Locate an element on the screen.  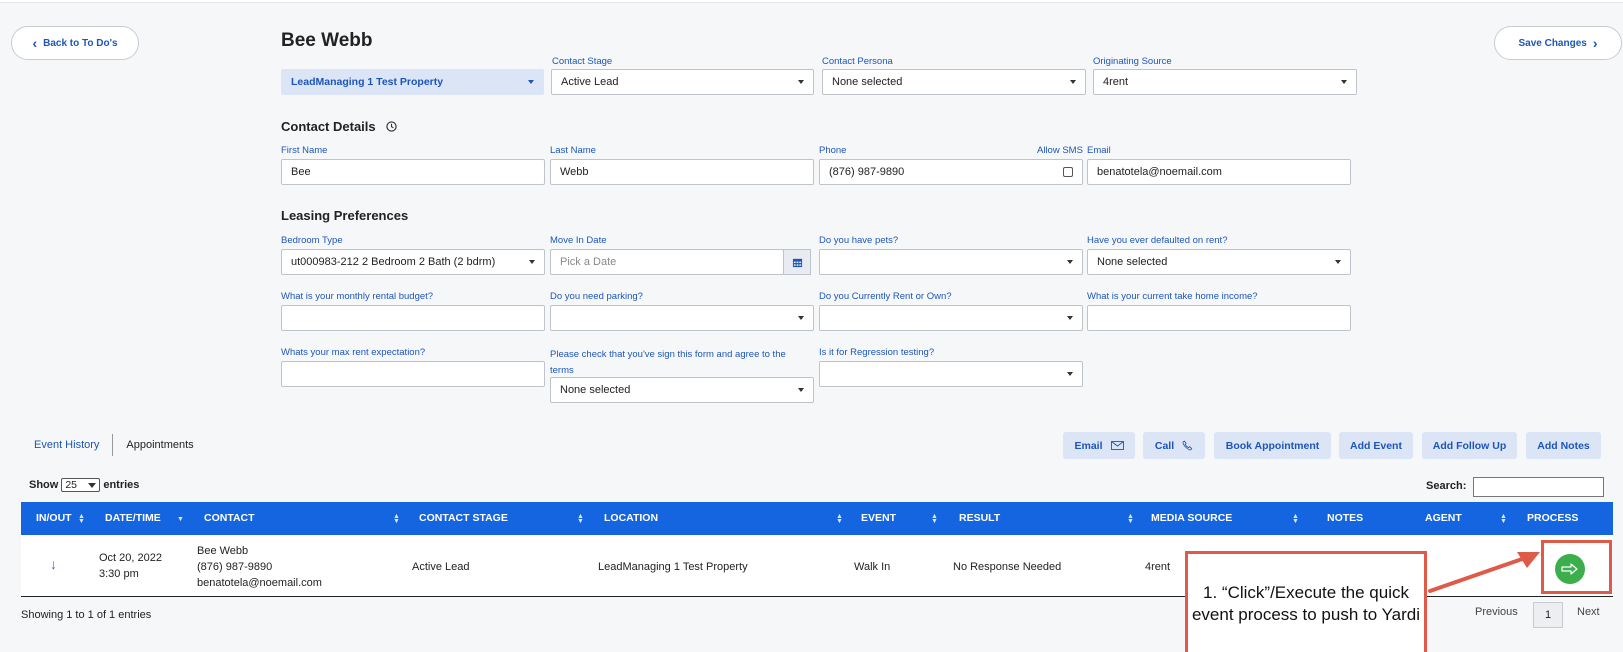
entries-label: entries is located at coordinates (121, 485).